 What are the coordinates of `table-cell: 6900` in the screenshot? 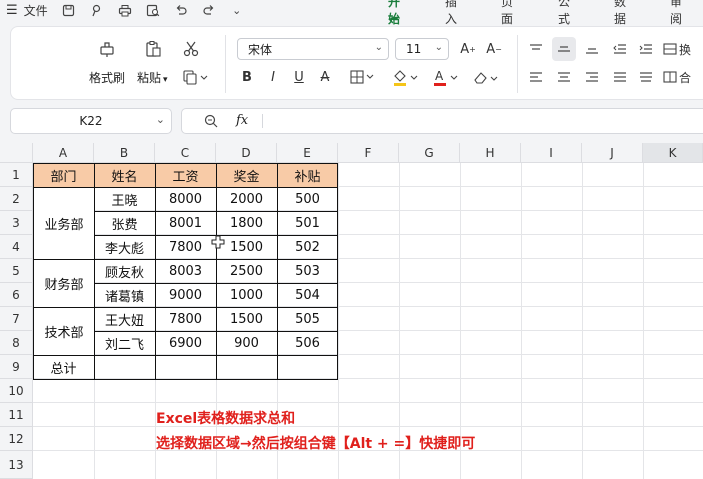 It's located at (185, 343).